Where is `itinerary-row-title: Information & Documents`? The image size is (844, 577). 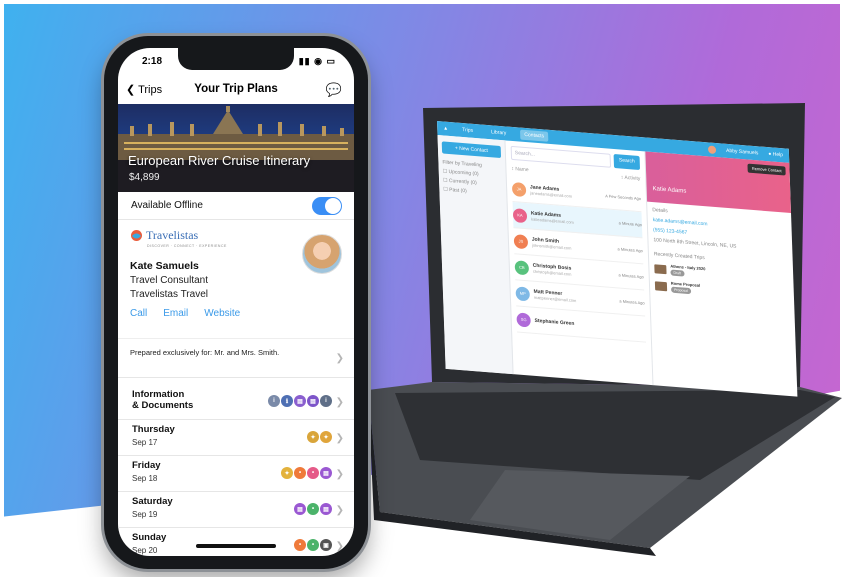 itinerary-row-title: Information & Documents is located at coordinates (162, 400).